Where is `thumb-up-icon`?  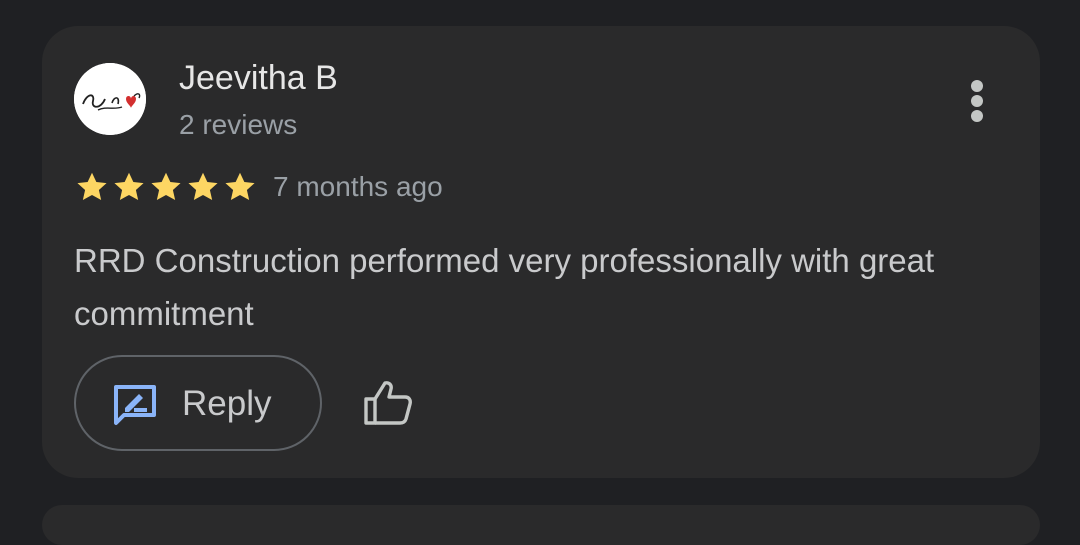
thumb-up-icon is located at coordinates (388, 403).